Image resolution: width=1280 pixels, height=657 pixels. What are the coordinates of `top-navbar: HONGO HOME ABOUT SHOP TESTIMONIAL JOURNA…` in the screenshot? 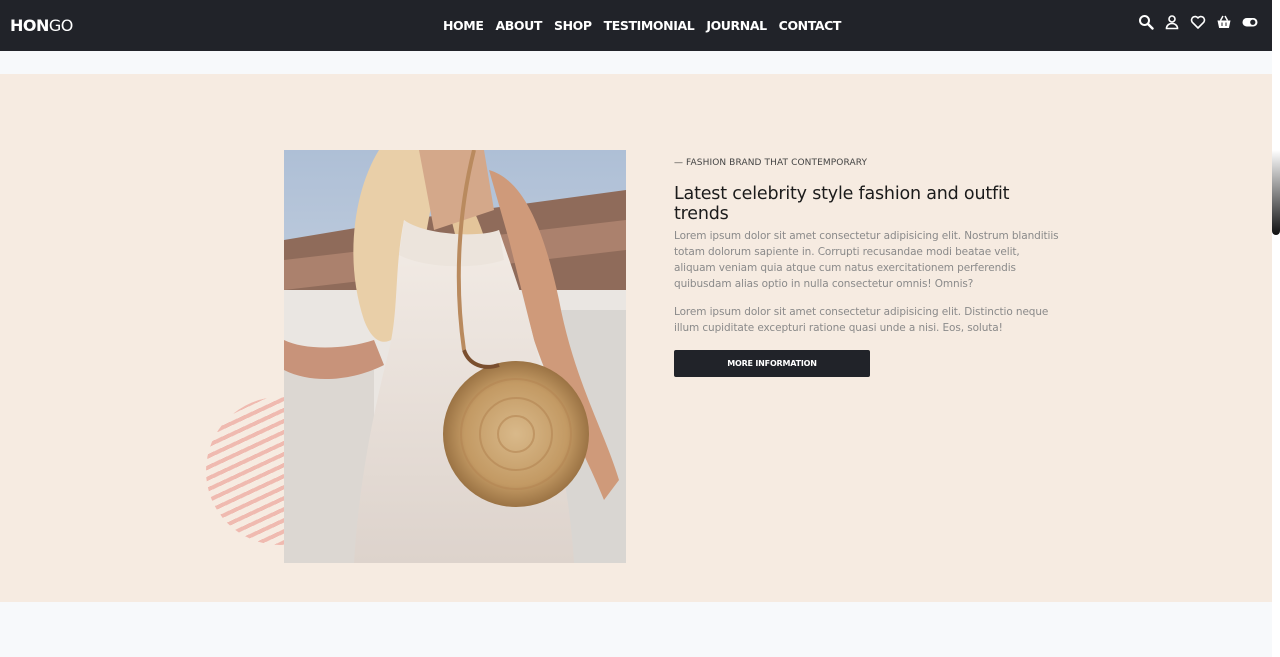 It's located at (636, 25).